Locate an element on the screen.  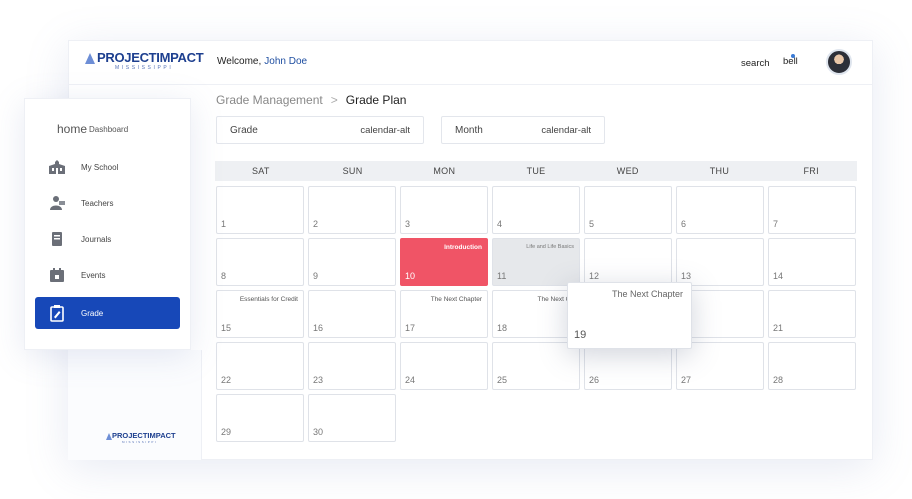
calendar-day-cell: 30 is located at coordinates (352, 418).